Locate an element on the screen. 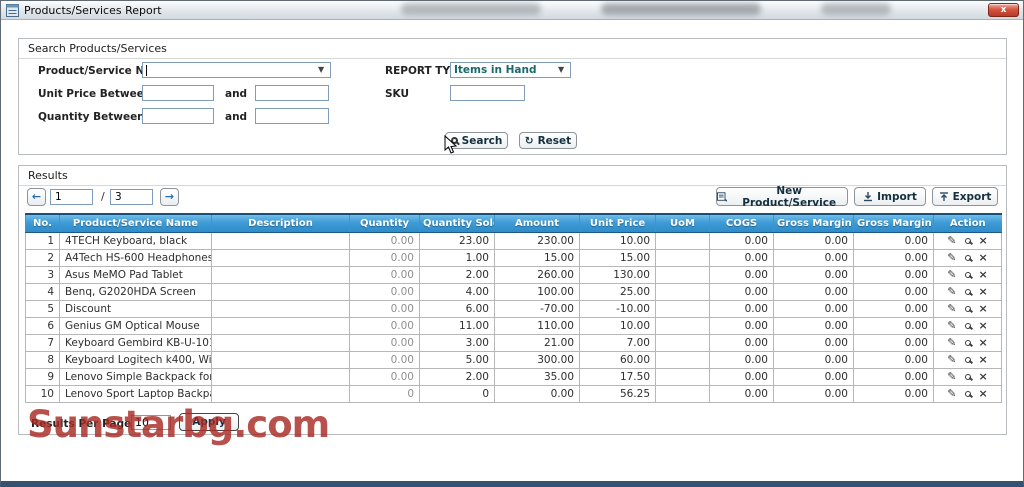 Image resolution: width=1024 pixels, height=487 pixels. cell-name: Genius GM Optical Mouse is located at coordinates (135, 326).